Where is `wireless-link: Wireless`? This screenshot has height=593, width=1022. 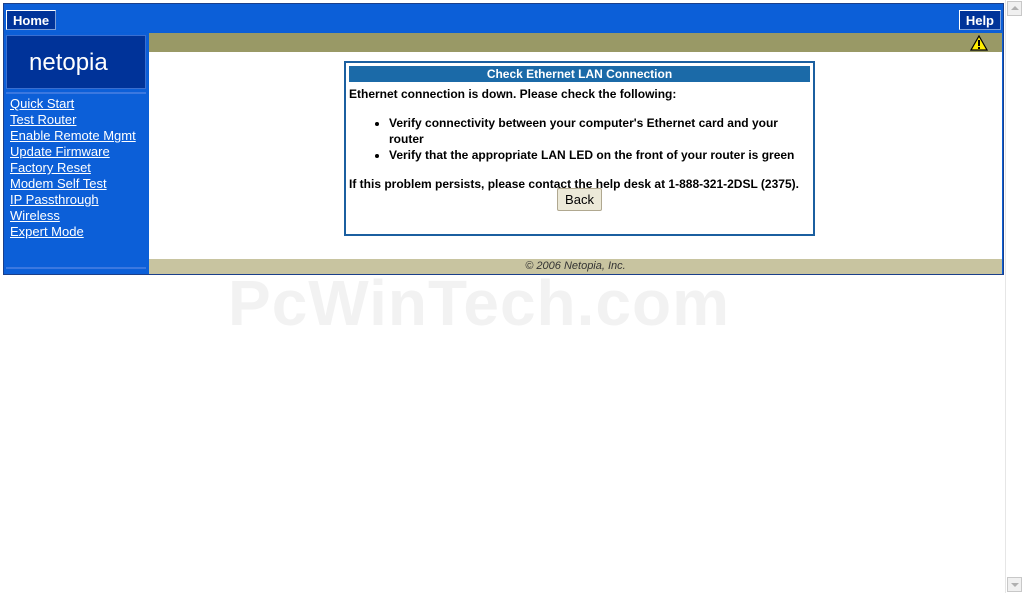 wireless-link: Wireless is located at coordinates (35, 215).